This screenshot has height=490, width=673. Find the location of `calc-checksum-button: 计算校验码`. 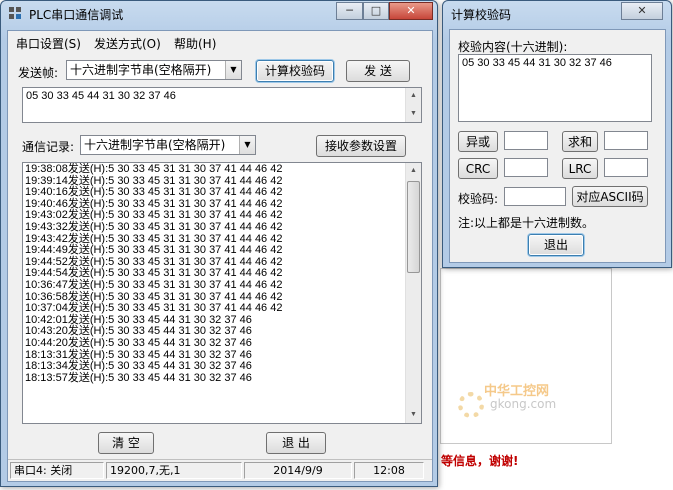

calc-checksum-button: 计算校验码 is located at coordinates (295, 71).